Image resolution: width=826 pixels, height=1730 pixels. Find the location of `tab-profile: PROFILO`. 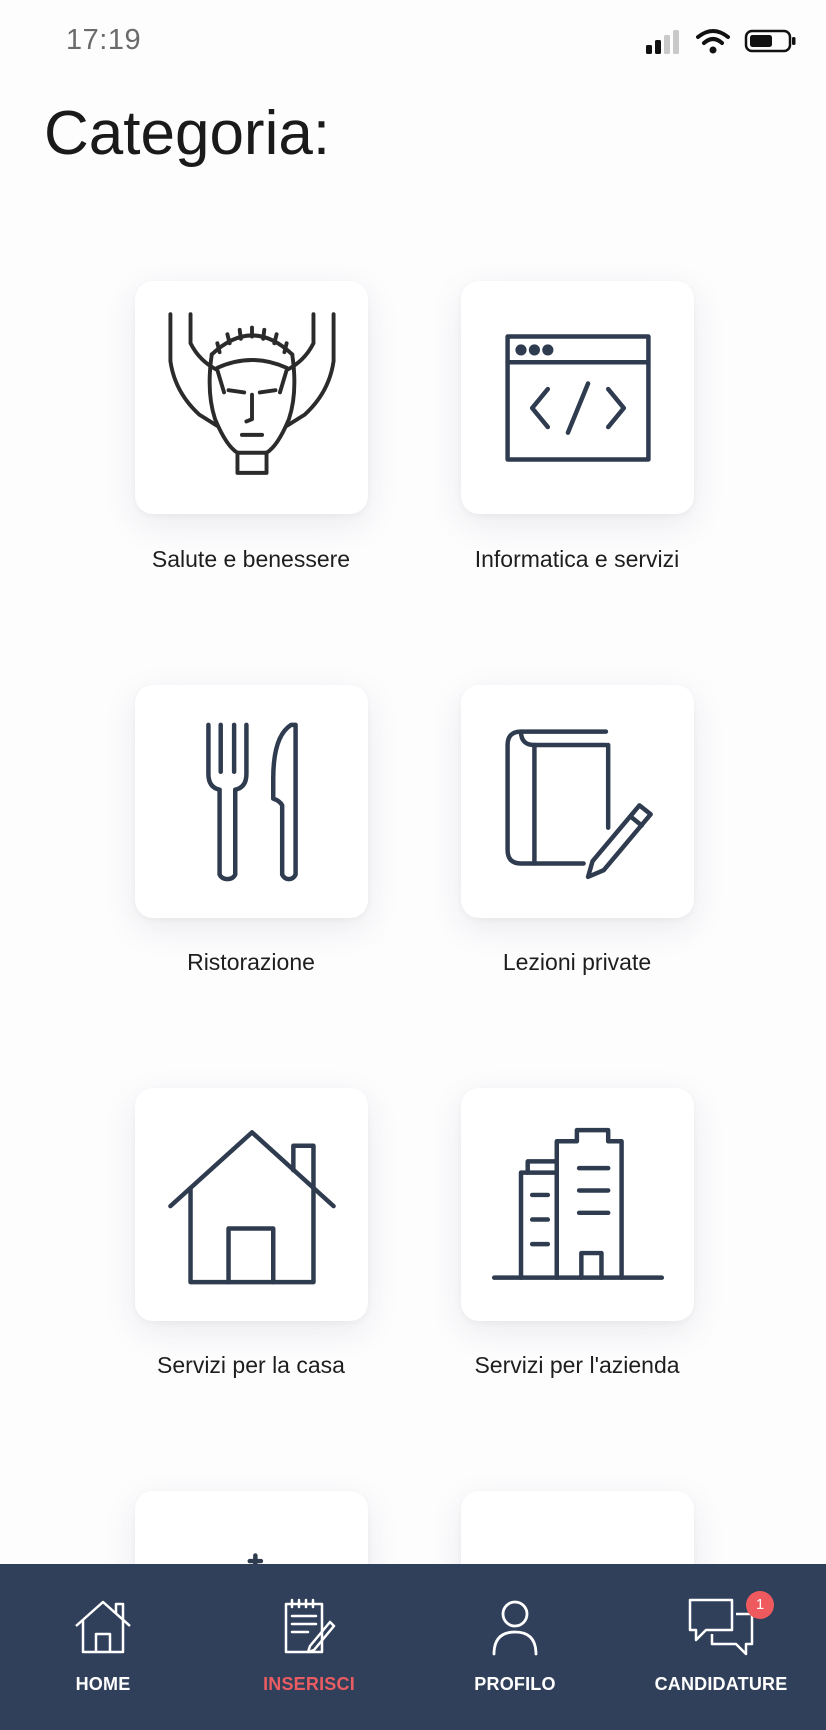

tab-profile: PROFILO is located at coordinates (515, 1647).